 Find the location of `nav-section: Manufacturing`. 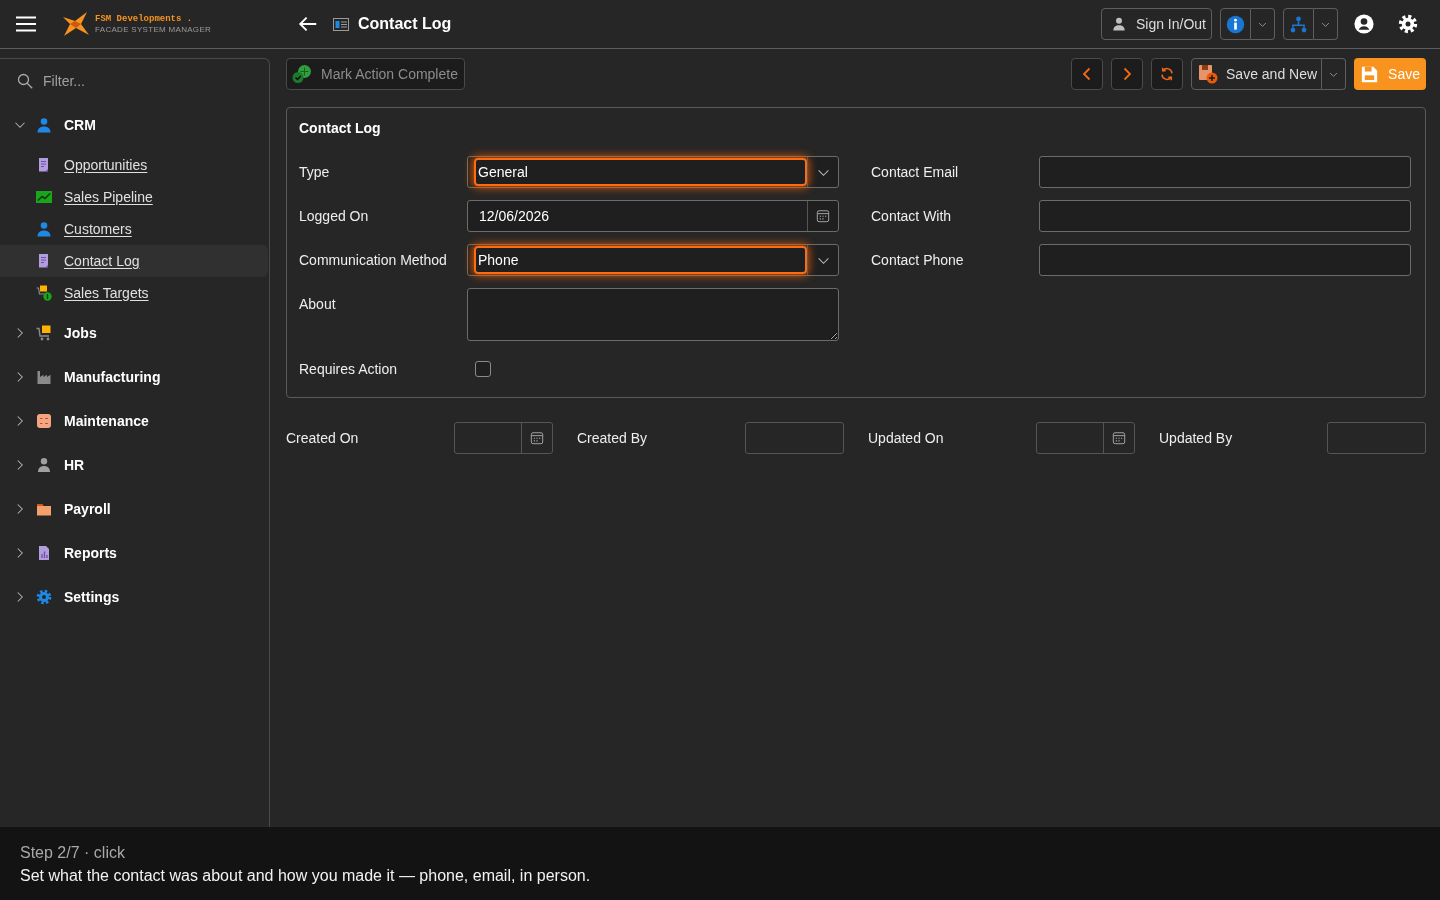

nav-section: Manufacturing is located at coordinates (134, 377).